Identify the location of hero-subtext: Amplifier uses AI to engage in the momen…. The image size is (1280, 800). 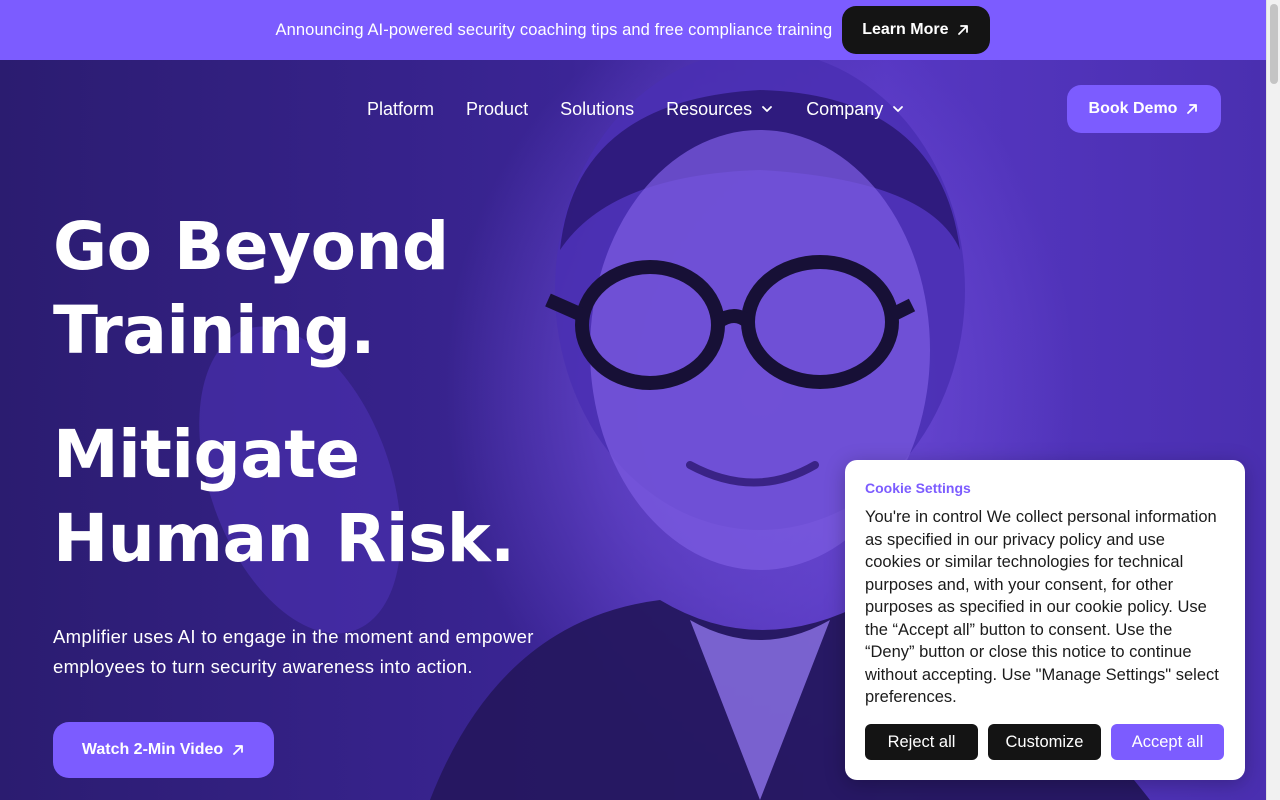
(293, 651).